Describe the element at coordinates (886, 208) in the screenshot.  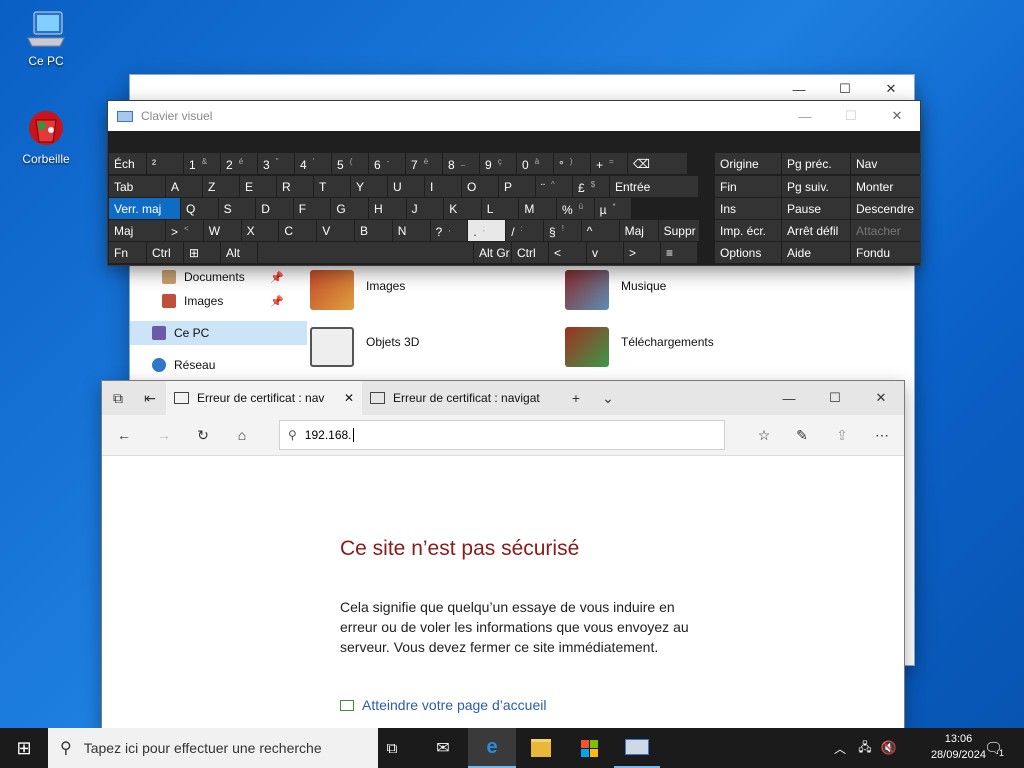
I see `key: Descendre` at that location.